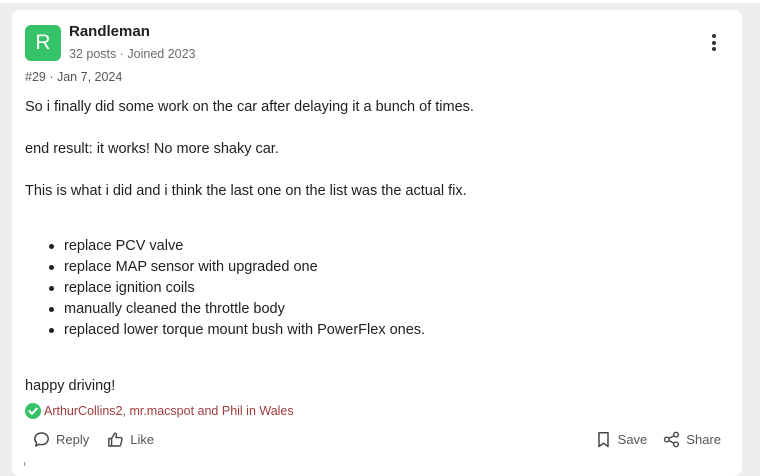 This screenshot has width=760, height=476. I want to click on post-meta: #29 · Jan 7, 2024, so click(73, 77).